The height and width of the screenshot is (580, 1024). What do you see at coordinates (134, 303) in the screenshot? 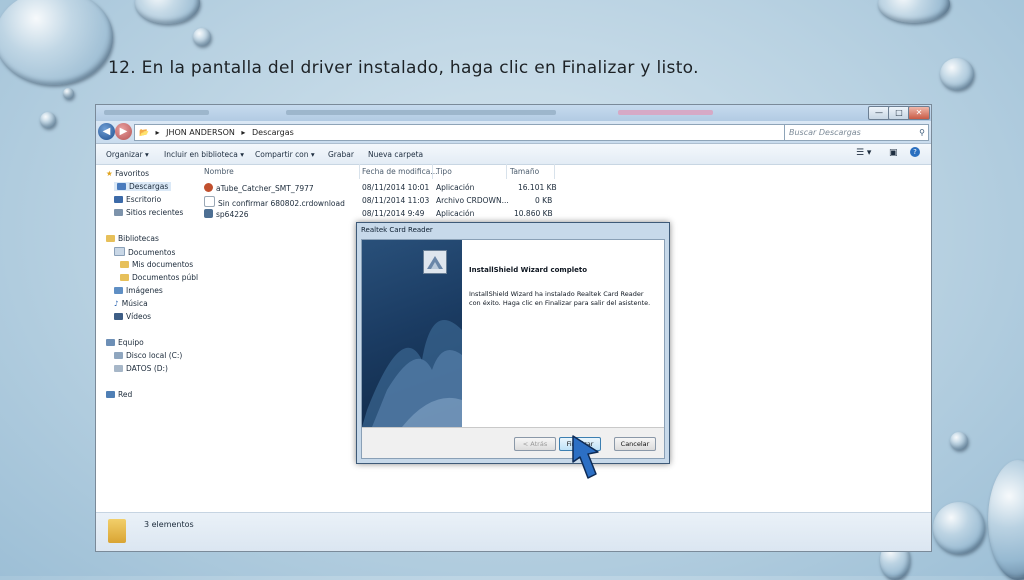
I see `sidebar-label: Música` at bounding box center [134, 303].